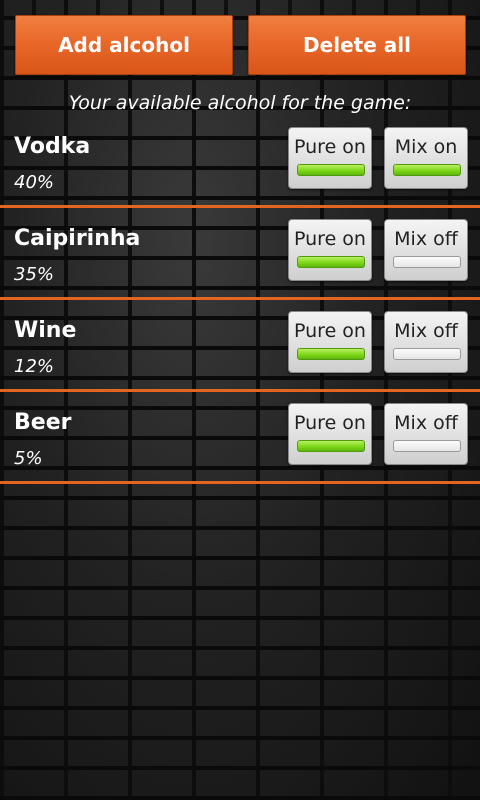 This screenshot has width=480, height=800. What do you see at coordinates (240, 45) in the screenshot?
I see `top-toolbar: Add alcohol Delete all` at bounding box center [240, 45].